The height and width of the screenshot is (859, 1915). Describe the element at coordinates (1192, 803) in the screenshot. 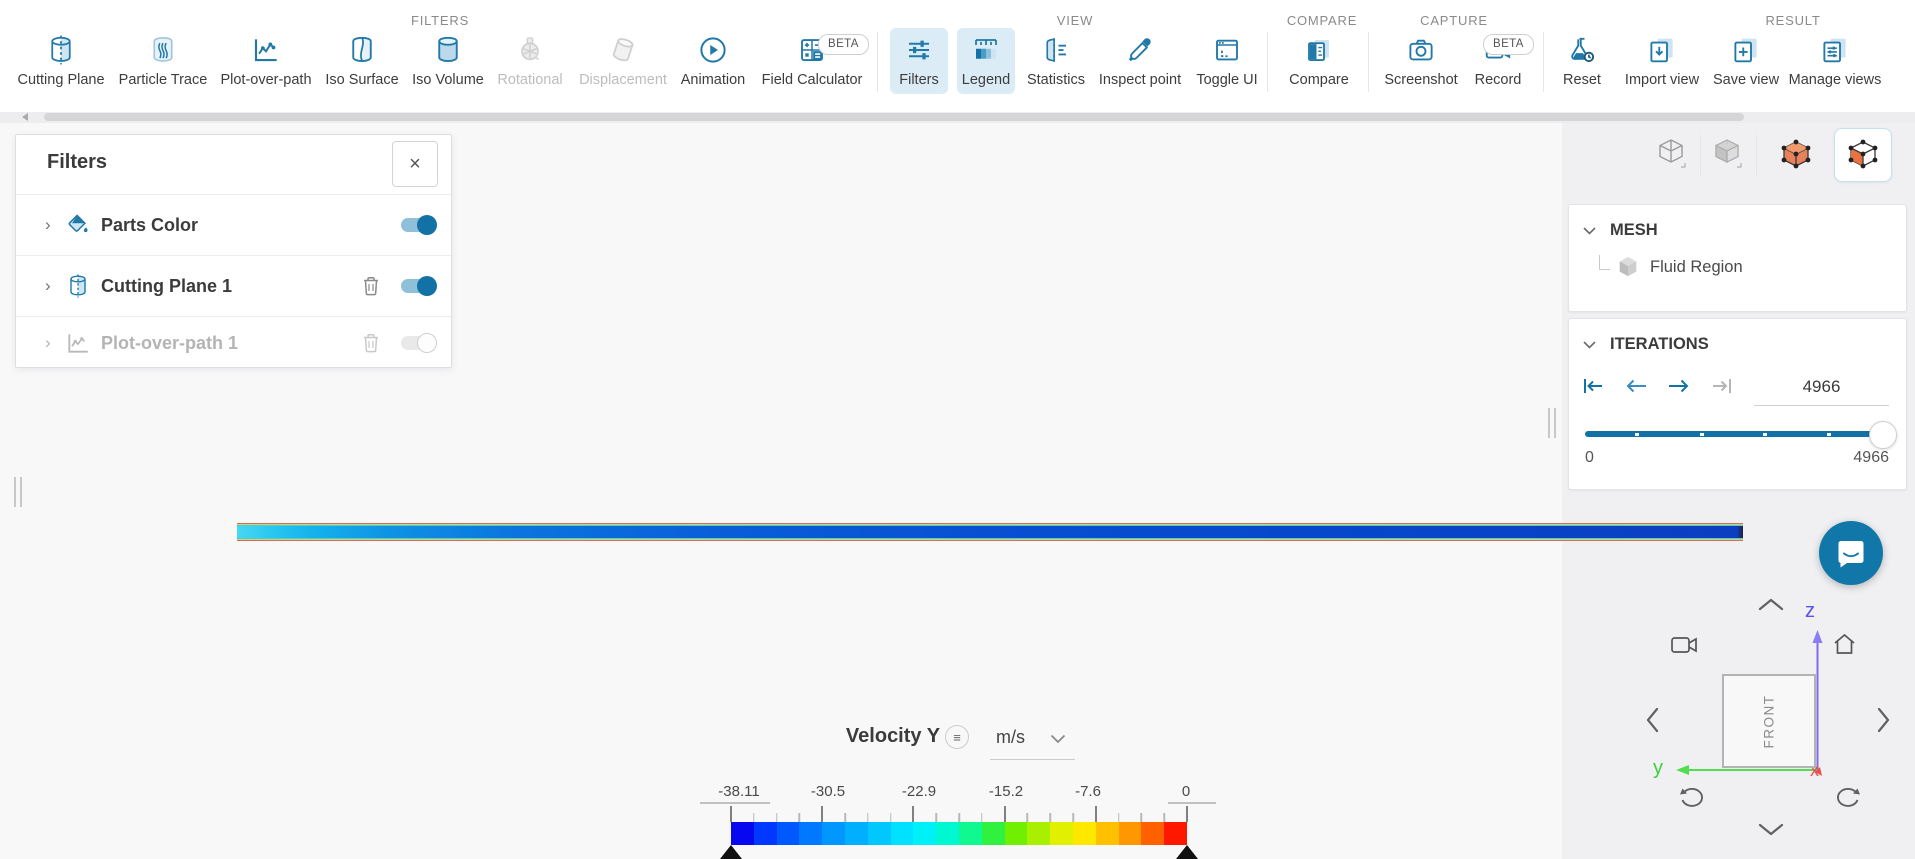

I see `max-value-underline` at that location.